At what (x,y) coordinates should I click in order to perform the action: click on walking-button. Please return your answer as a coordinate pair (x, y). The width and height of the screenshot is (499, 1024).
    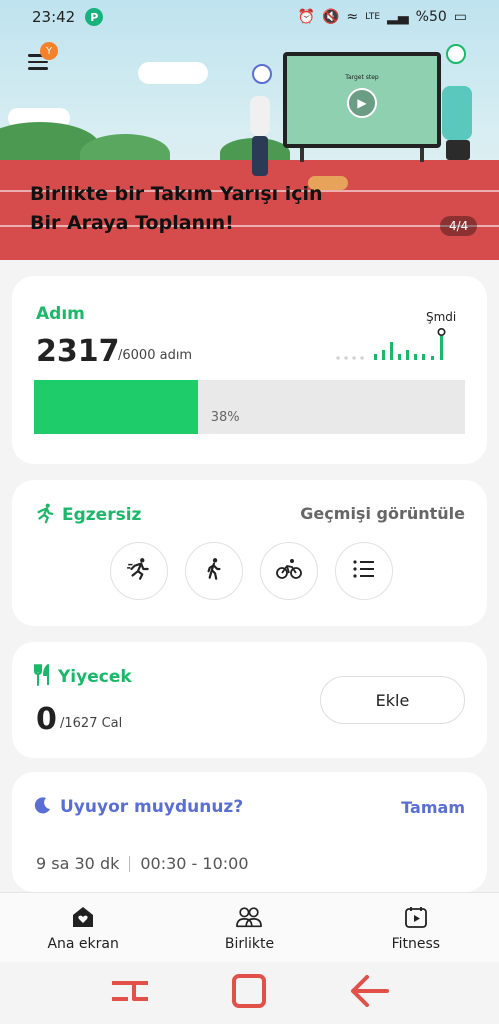
    Looking at the image, I should click on (214, 571).